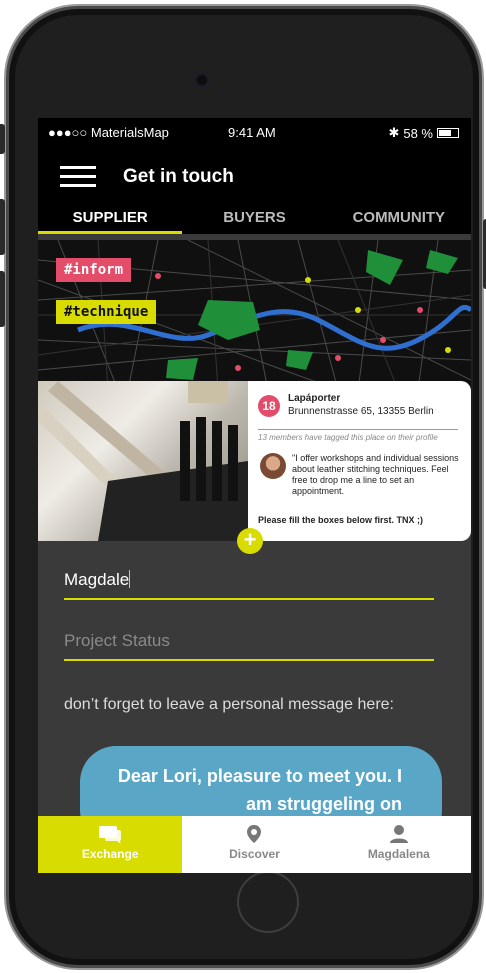 This screenshot has height=973, width=486. What do you see at coordinates (394, 132) in the screenshot?
I see `bluetooth-icon: ✱` at bounding box center [394, 132].